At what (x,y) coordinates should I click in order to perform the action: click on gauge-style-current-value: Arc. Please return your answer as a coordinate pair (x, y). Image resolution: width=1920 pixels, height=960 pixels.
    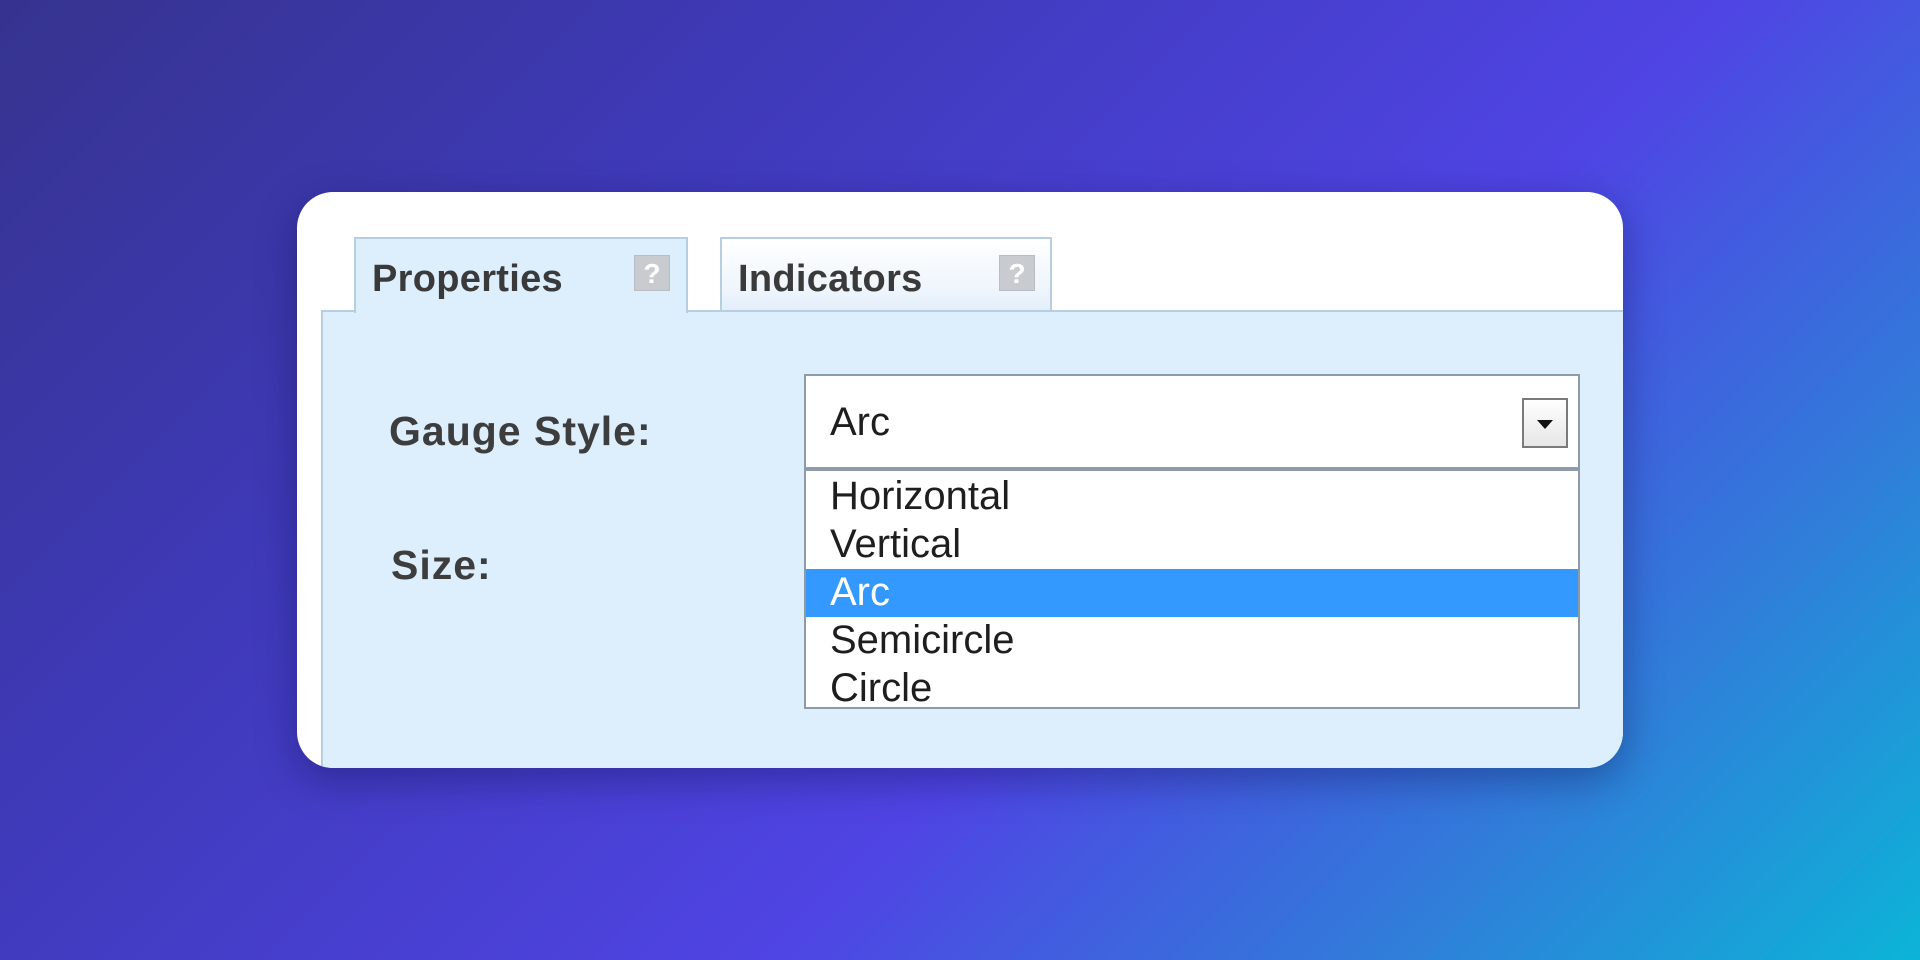
    Looking at the image, I should click on (860, 422).